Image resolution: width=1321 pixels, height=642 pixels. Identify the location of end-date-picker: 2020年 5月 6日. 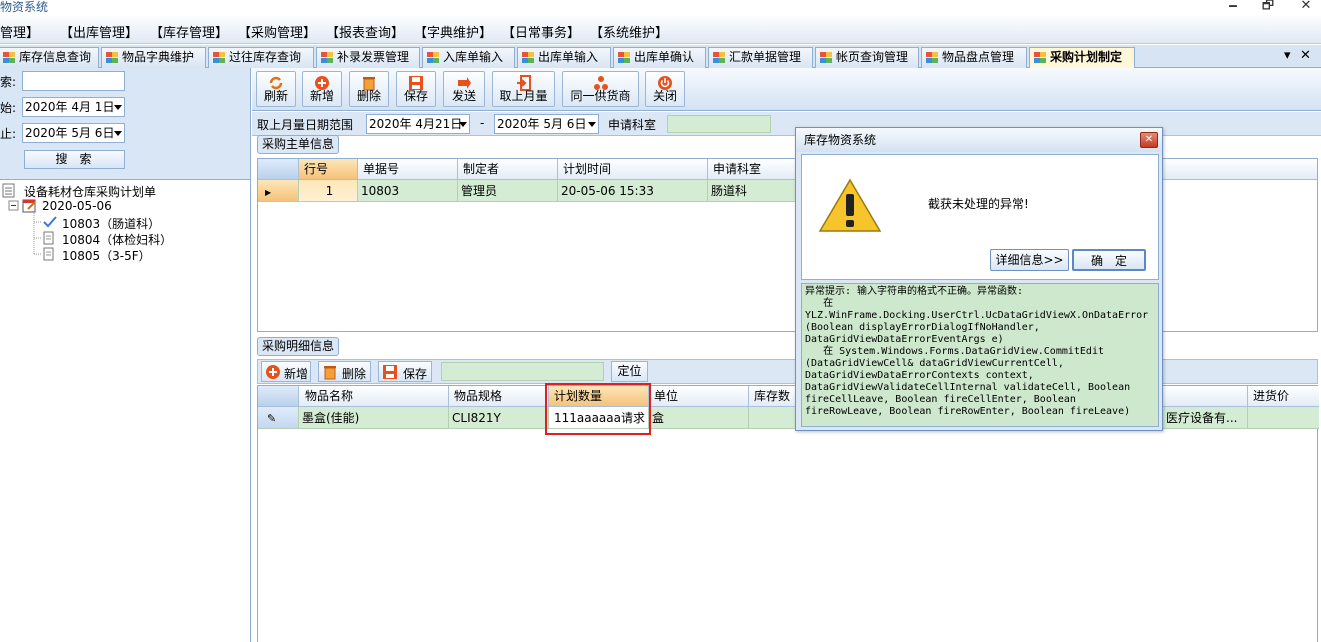
(73, 133).